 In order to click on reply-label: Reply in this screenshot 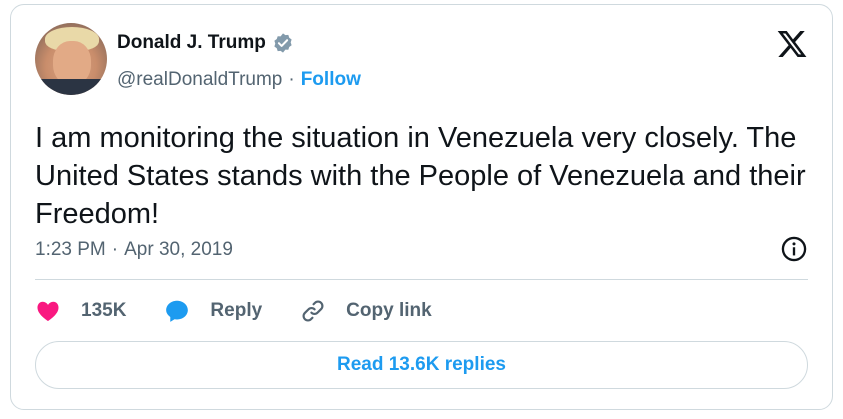, I will do `click(236, 310)`.